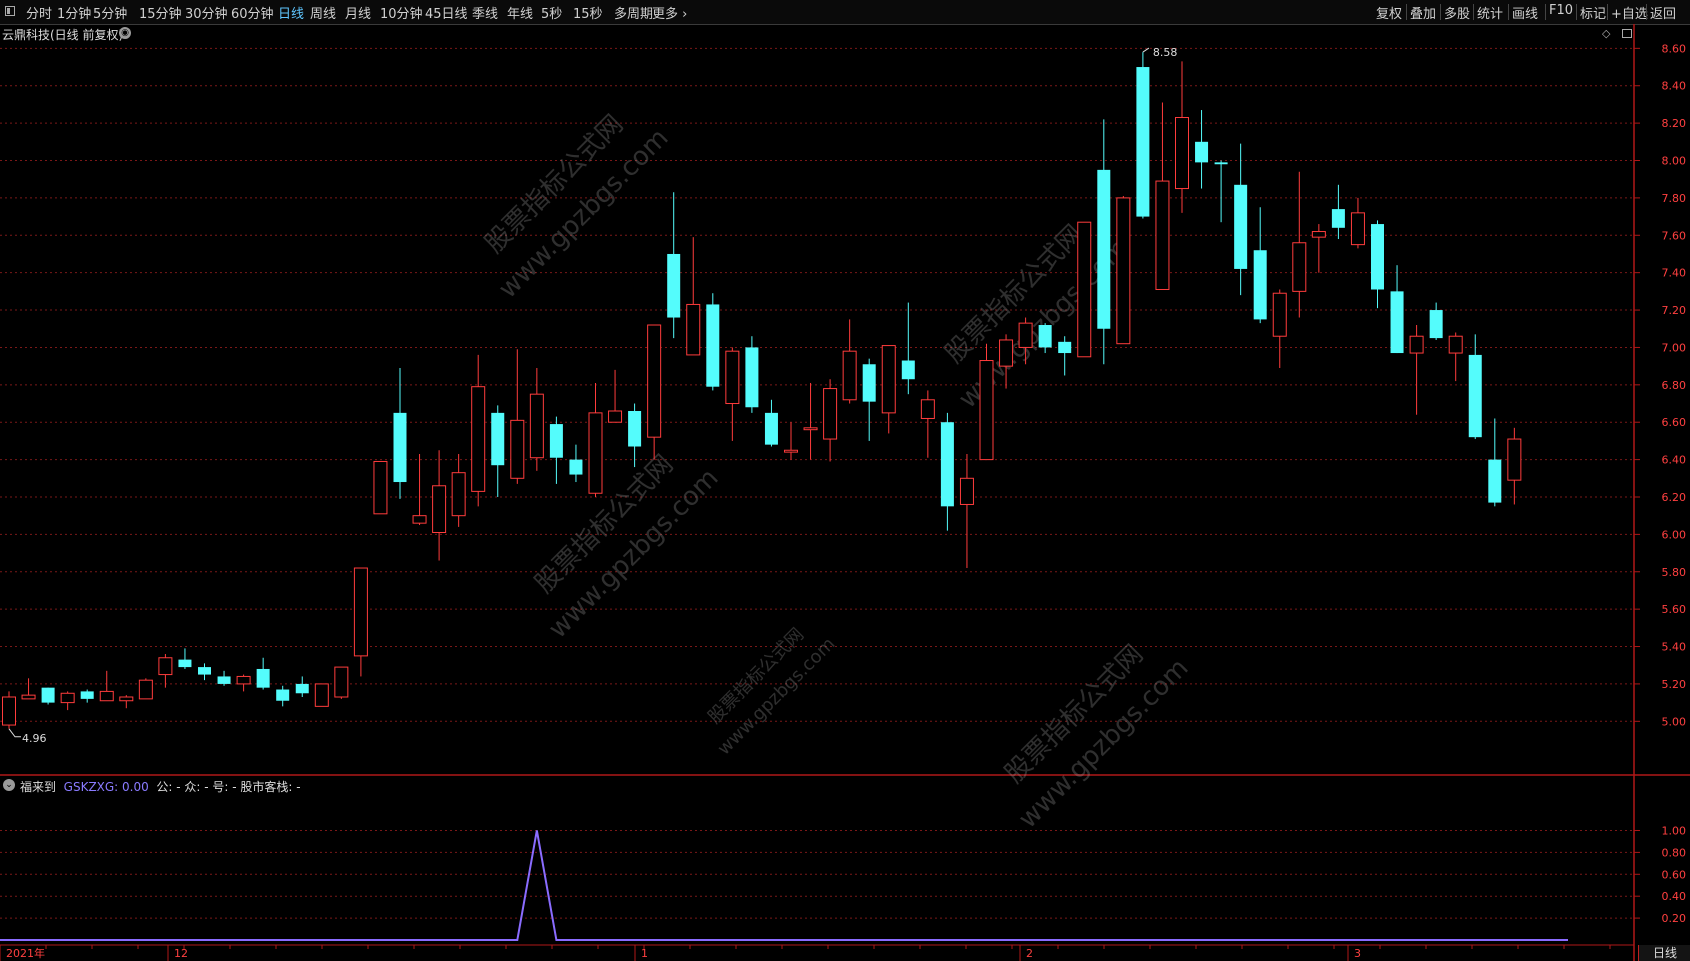 The width and height of the screenshot is (1690, 961). I want to click on date-label: 12, so click(181, 953).